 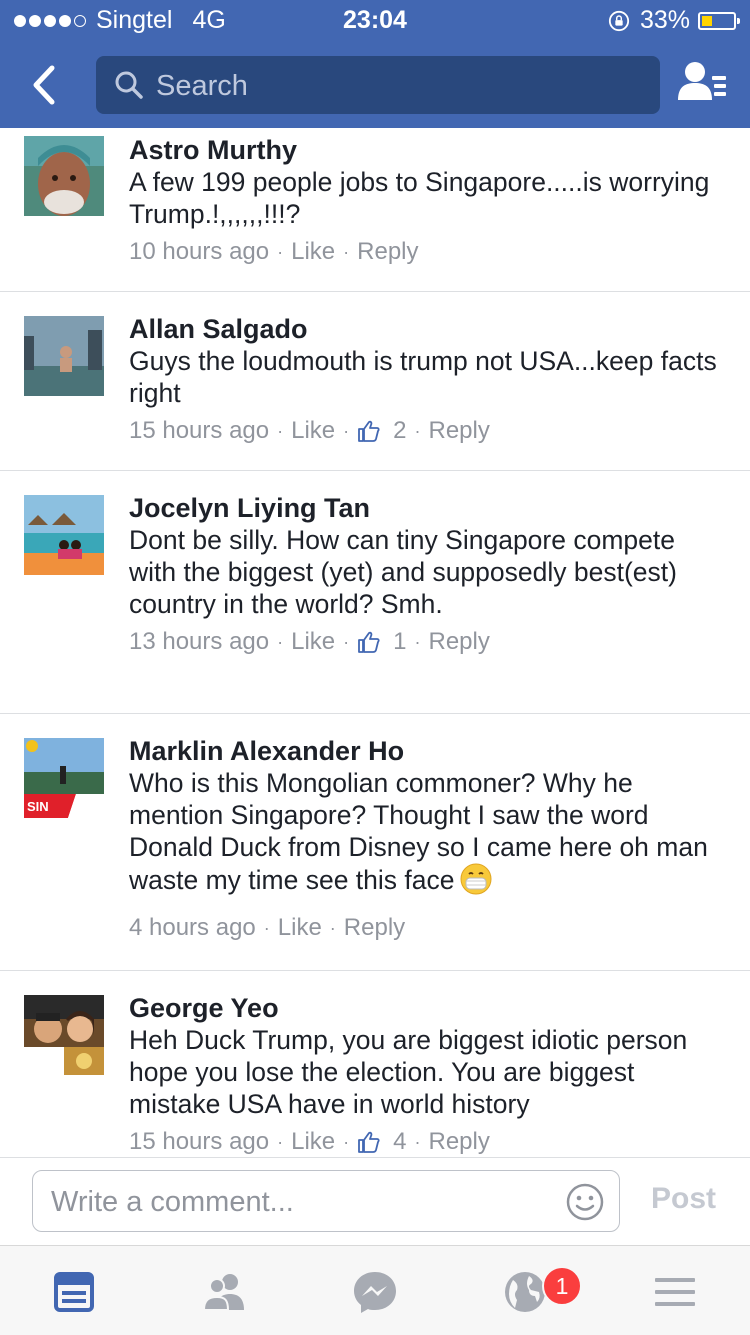 What do you see at coordinates (199, 641) in the screenshot?
I see `comment-timestamp: 13 hours ago` at bounding box center [199, 641].